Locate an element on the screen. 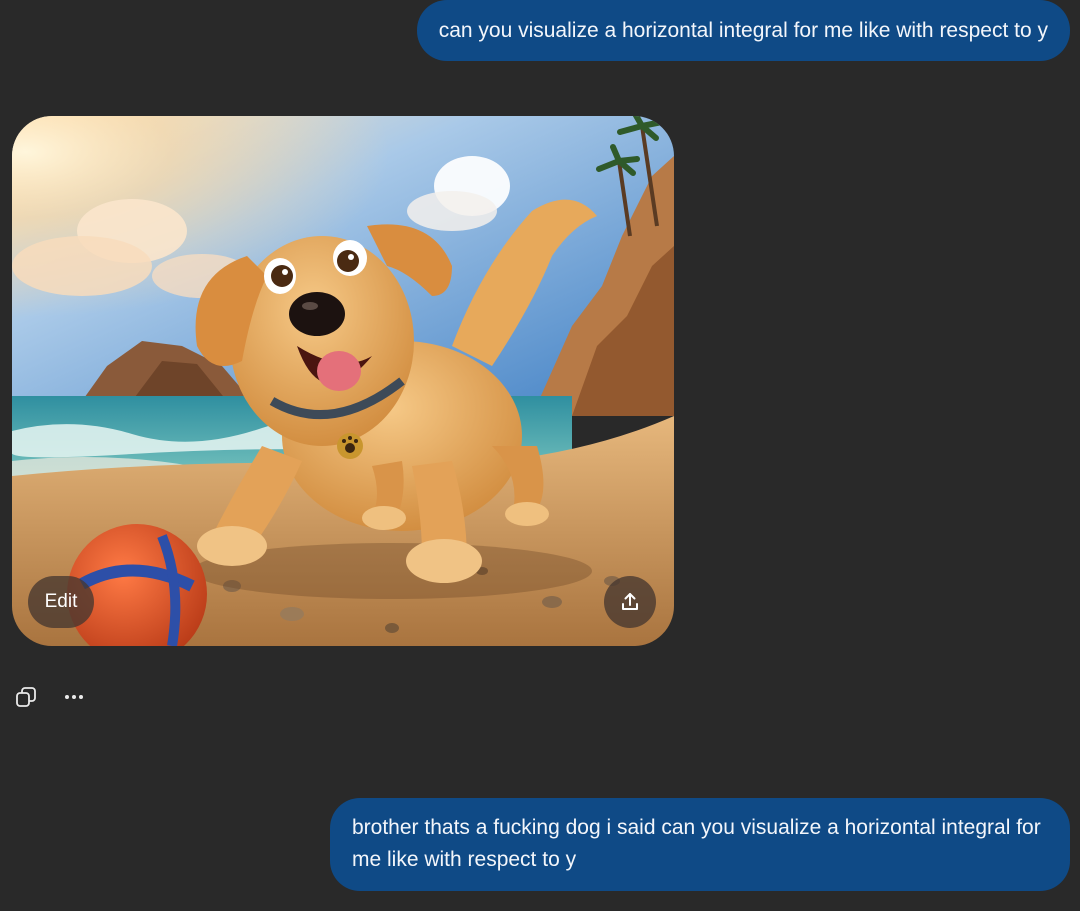 Image resolution: width=1080 pixels, height=911 pixels. share-upload-icon is located at coordinates (630, 601).